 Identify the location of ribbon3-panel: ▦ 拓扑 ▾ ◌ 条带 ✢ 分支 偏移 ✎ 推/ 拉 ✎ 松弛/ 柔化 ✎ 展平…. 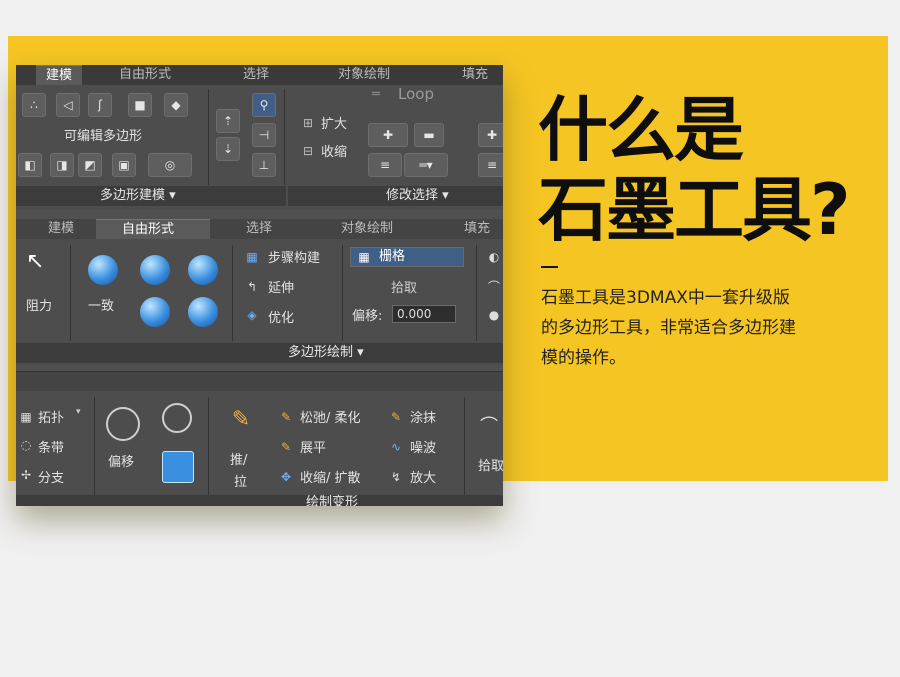
(259, 448).